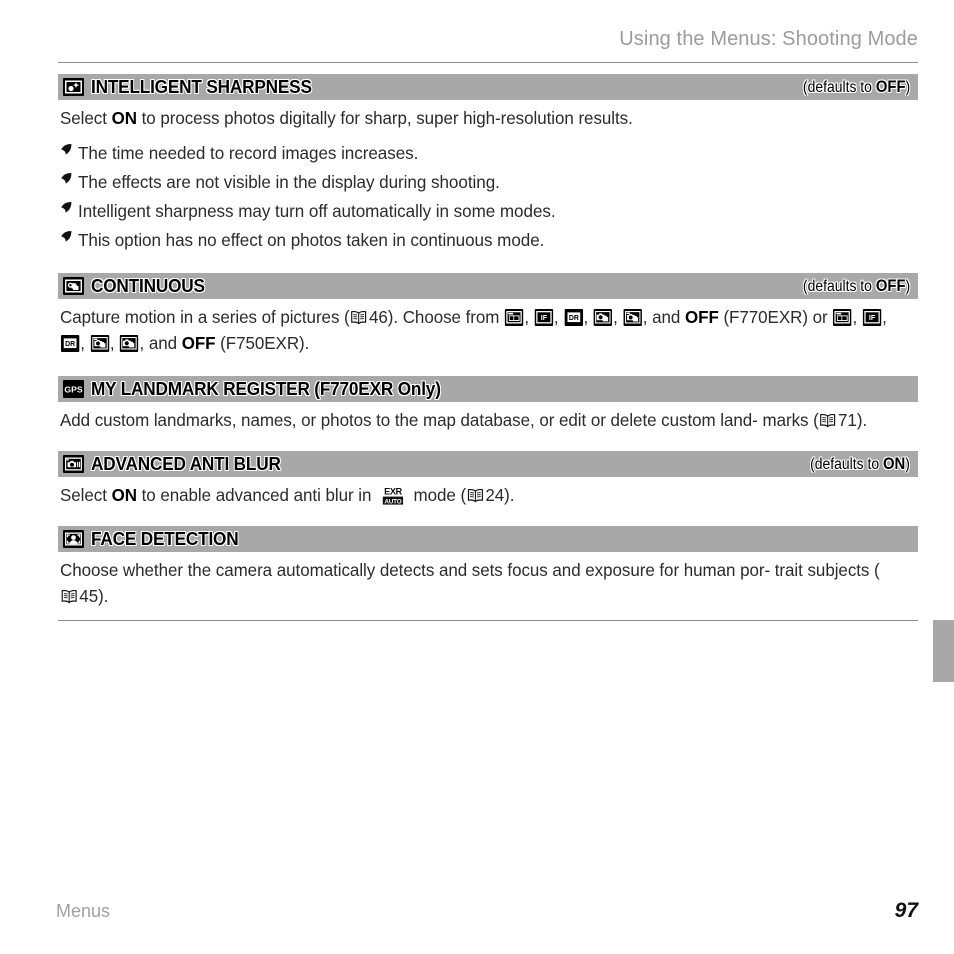 Image resolution: width=954 pixels, height=954 pixels. I want to click on page-reference-number: 45, so click(89, 596).